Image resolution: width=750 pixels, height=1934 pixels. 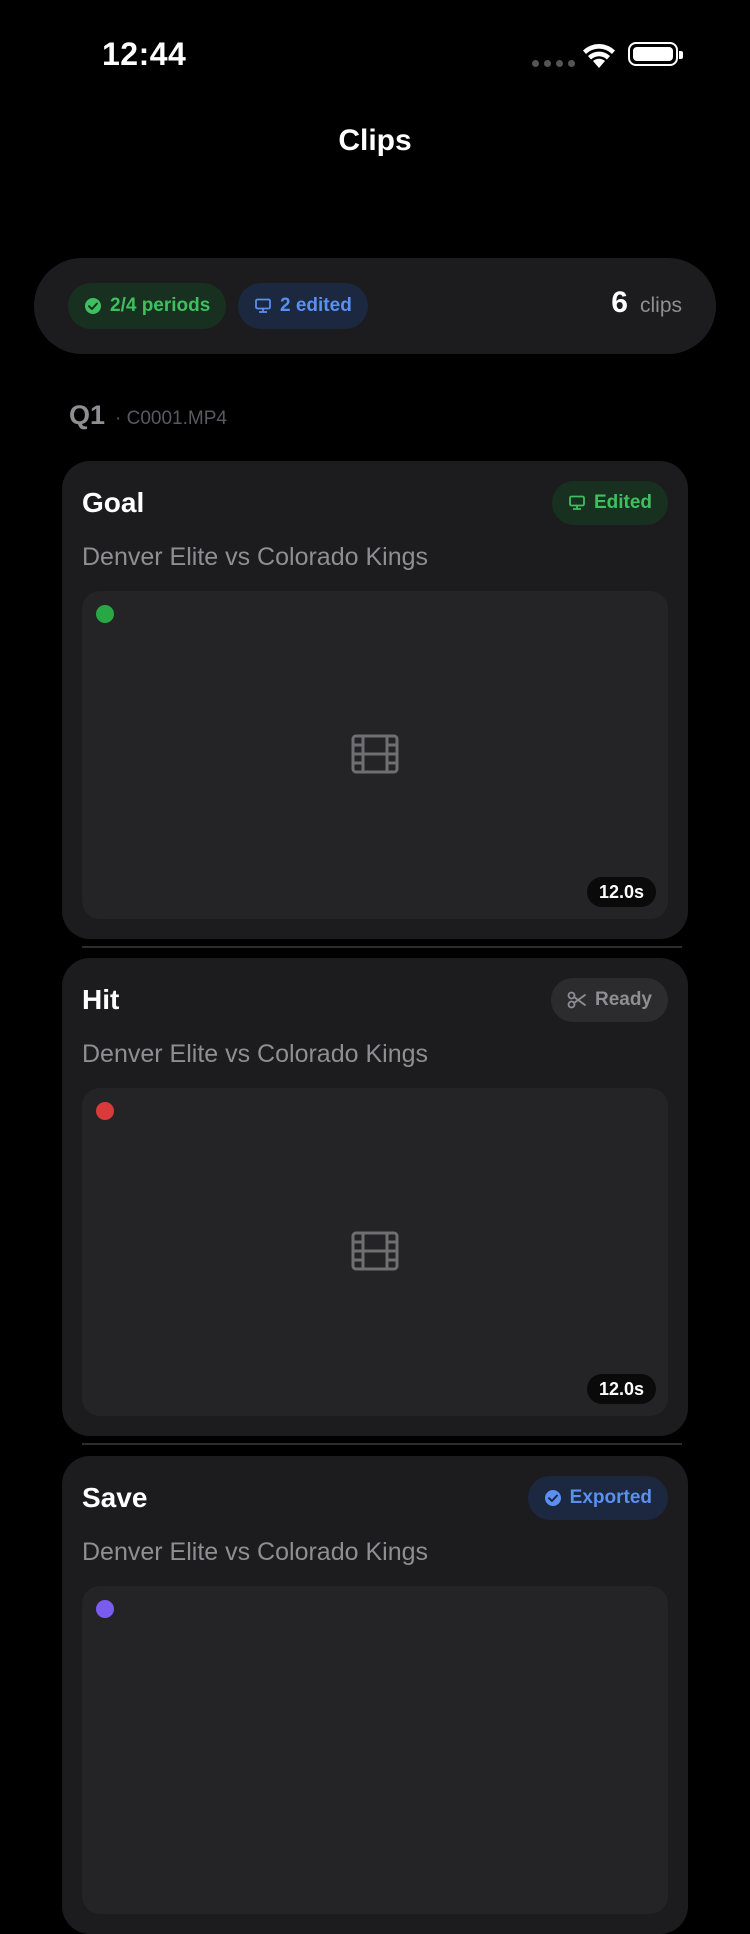 I want to click on status-badge-label: Ready, so click(x=623, y=999).